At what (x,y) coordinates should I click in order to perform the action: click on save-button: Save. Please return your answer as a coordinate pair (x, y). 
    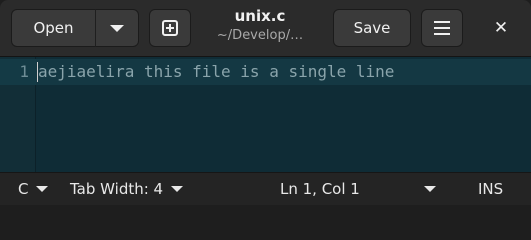
    Looking at the image, I should click on (372, 28).